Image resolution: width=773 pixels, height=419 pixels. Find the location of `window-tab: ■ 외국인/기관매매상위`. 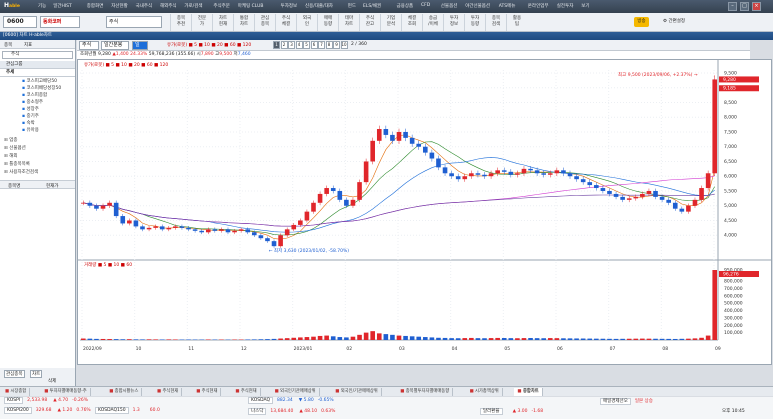

window-tab: ■ 외국인/기관매매상위 is located at coordinates (357, 392).